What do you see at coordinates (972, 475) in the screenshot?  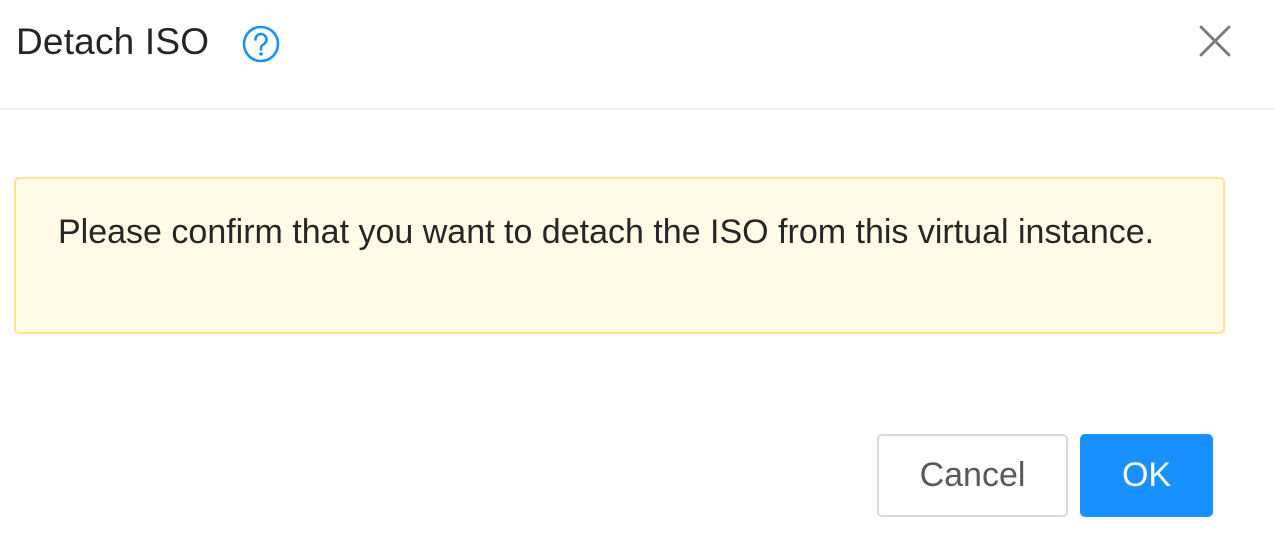 I see `cancel-button: Cancel` at bounding box center [972, 475].